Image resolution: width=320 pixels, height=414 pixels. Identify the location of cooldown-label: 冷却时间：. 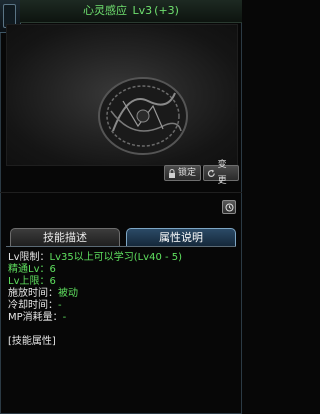
(33, 305).